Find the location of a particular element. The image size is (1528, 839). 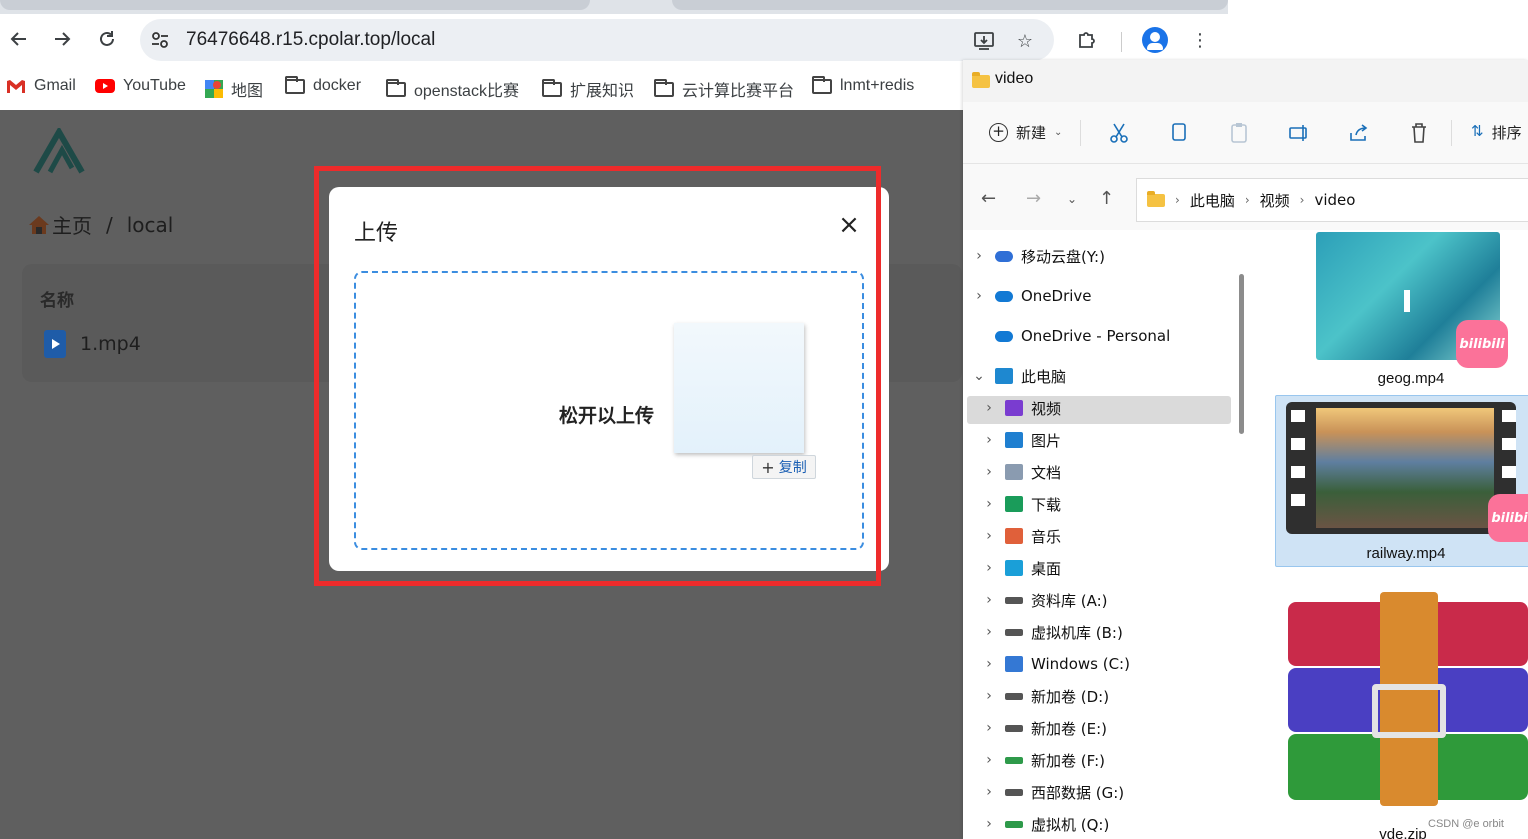

archive-thumbnail is located at coordinates (1408, 699).